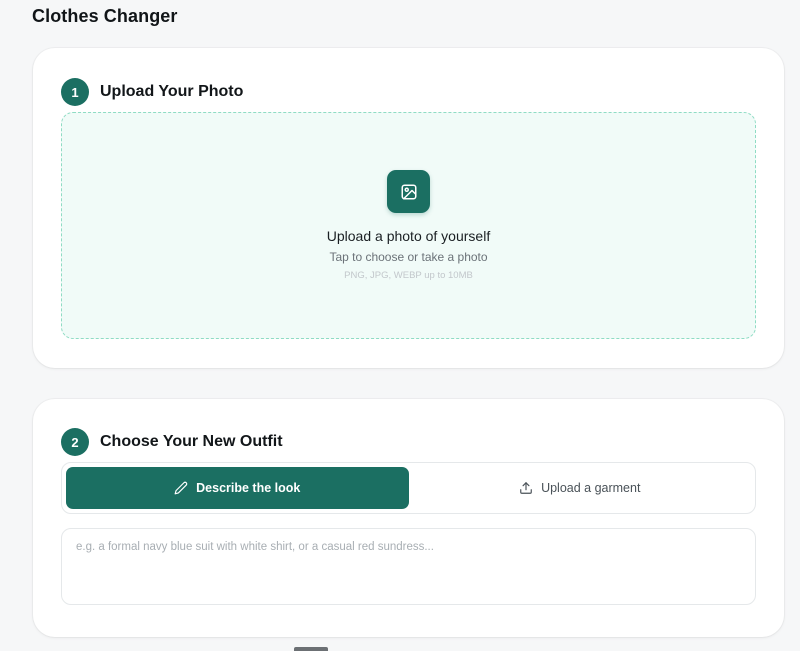 The height and width of the screenshot is (651, 800). I want to click on outfit-description-field-wrapper, so click(408, 566).